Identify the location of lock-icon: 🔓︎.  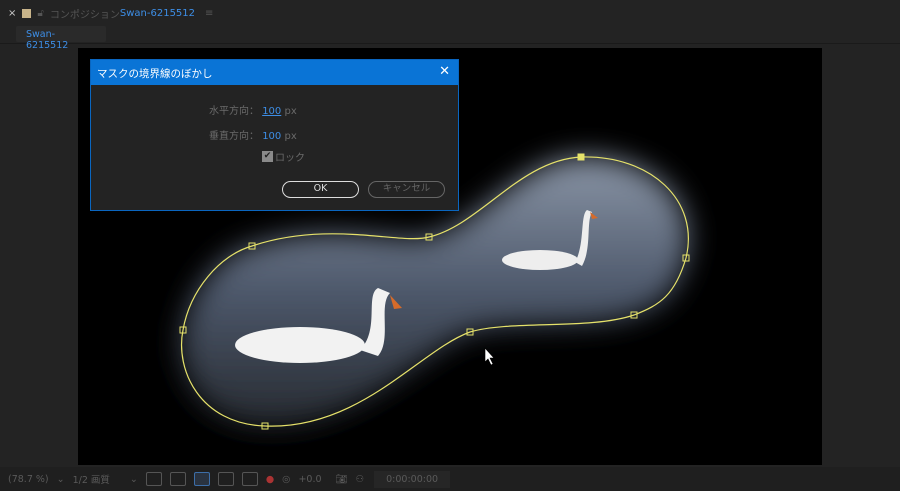
(40, 13).